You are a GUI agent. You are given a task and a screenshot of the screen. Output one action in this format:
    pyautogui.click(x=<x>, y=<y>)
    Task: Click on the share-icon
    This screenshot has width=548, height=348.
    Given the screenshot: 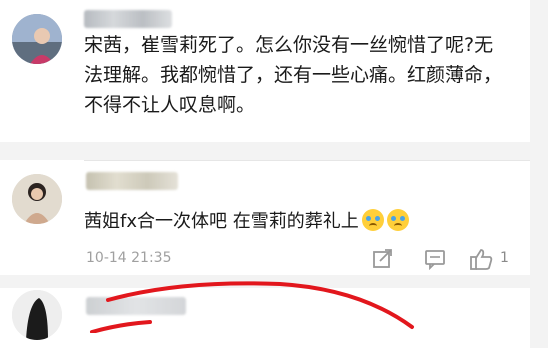 What is the action you would take?
    pyautogui.click(x=383, y=259)
    